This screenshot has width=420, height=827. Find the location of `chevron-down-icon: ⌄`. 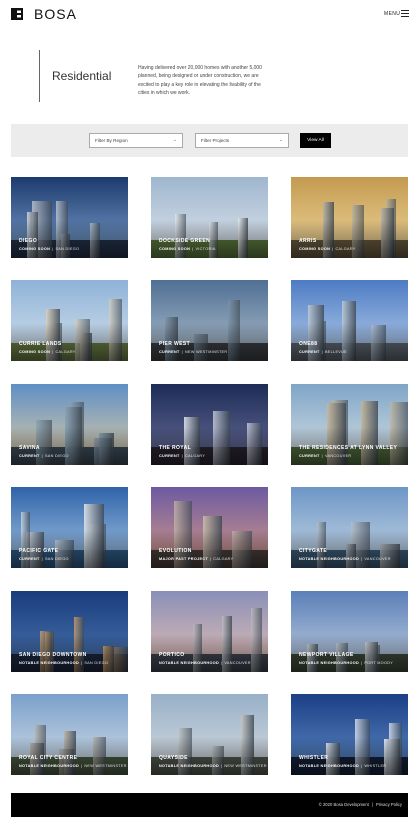

chevron-down-icon: ⌄ is located at coordinates (280, 140).